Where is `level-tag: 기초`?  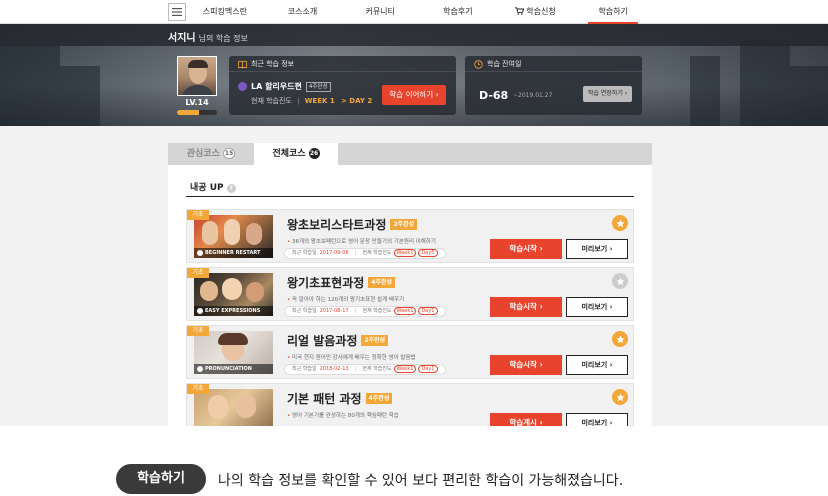
level-tag: 기초 is located at coordinates (198, 215).